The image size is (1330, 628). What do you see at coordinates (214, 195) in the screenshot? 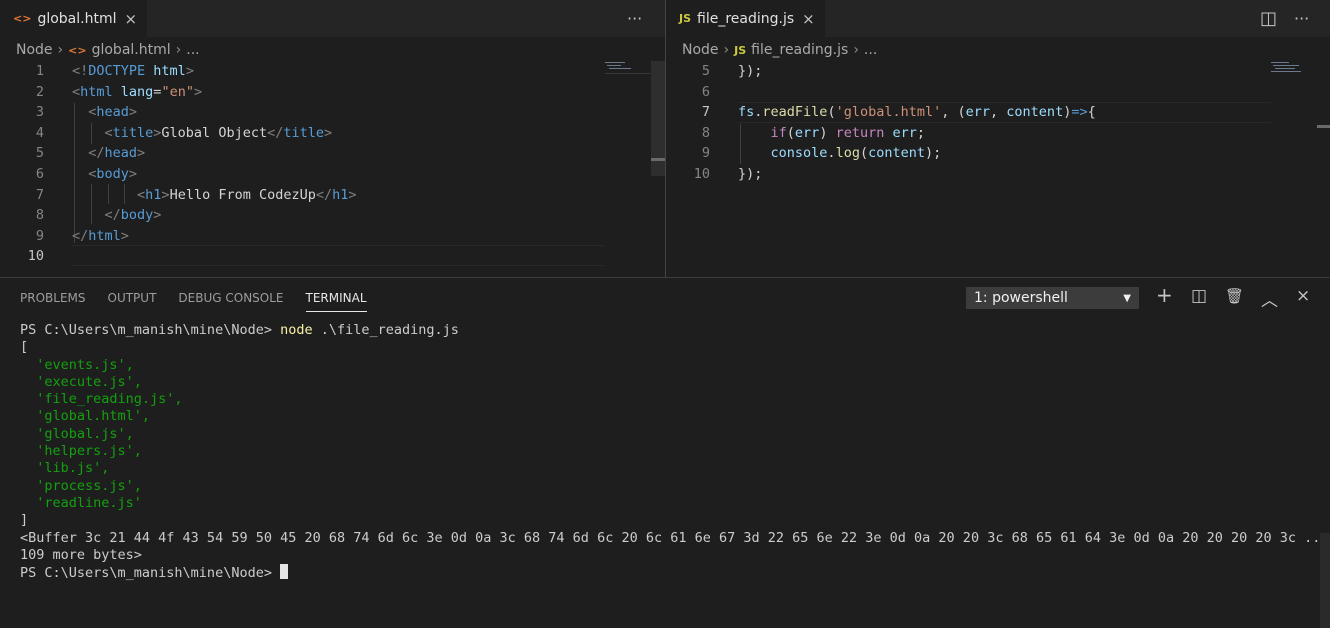
I see `code-text: <h1>Hello From CodezUp</h1>` at bounding box center [214, 195].